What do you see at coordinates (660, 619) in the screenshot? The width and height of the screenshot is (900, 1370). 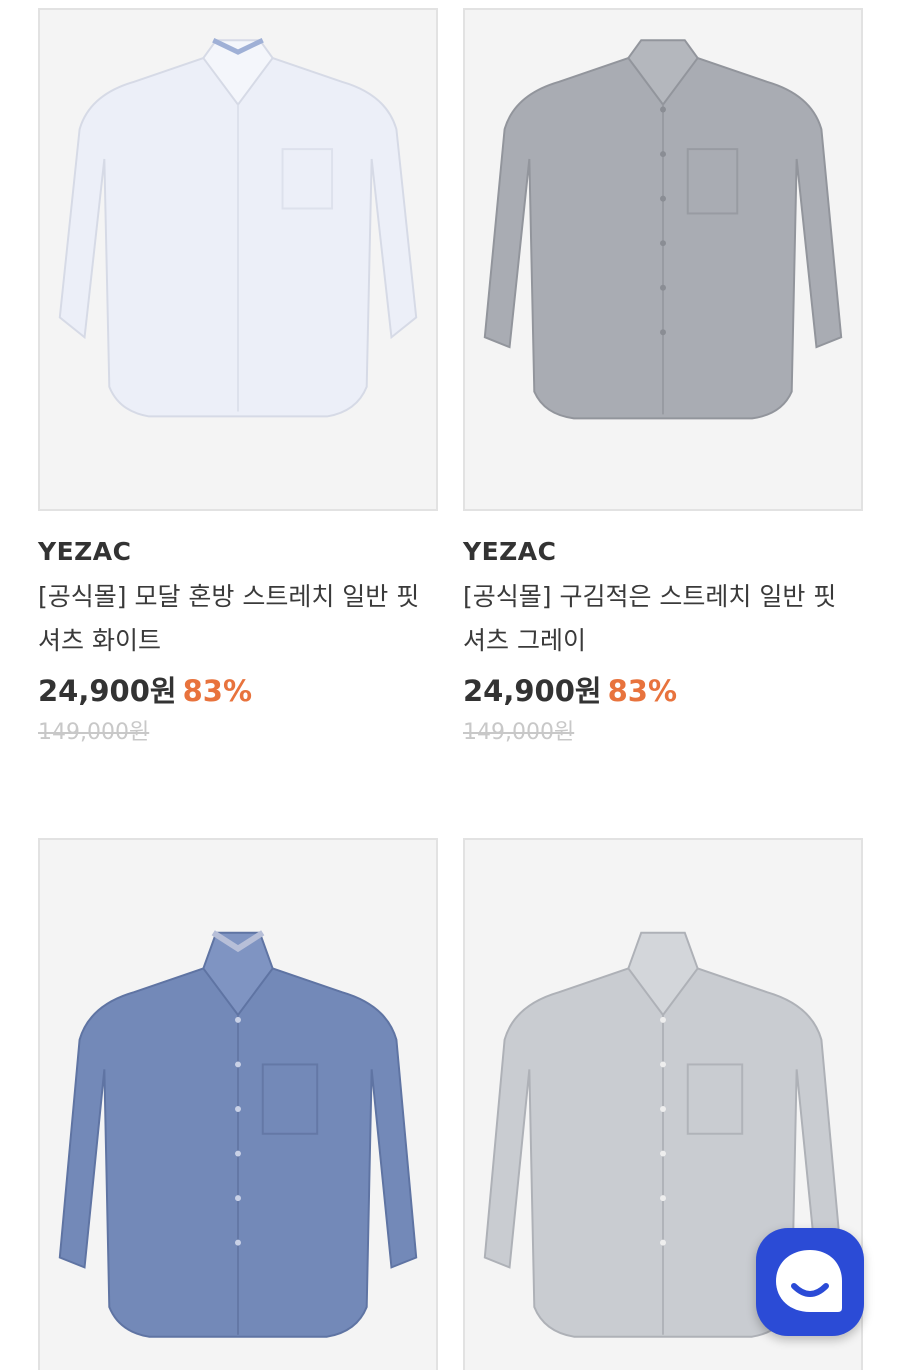 I see `product-title: [공식몰] 구김적은 스트레치 일반 핏 셔츠 그레이` at bounding box center [660, 619].